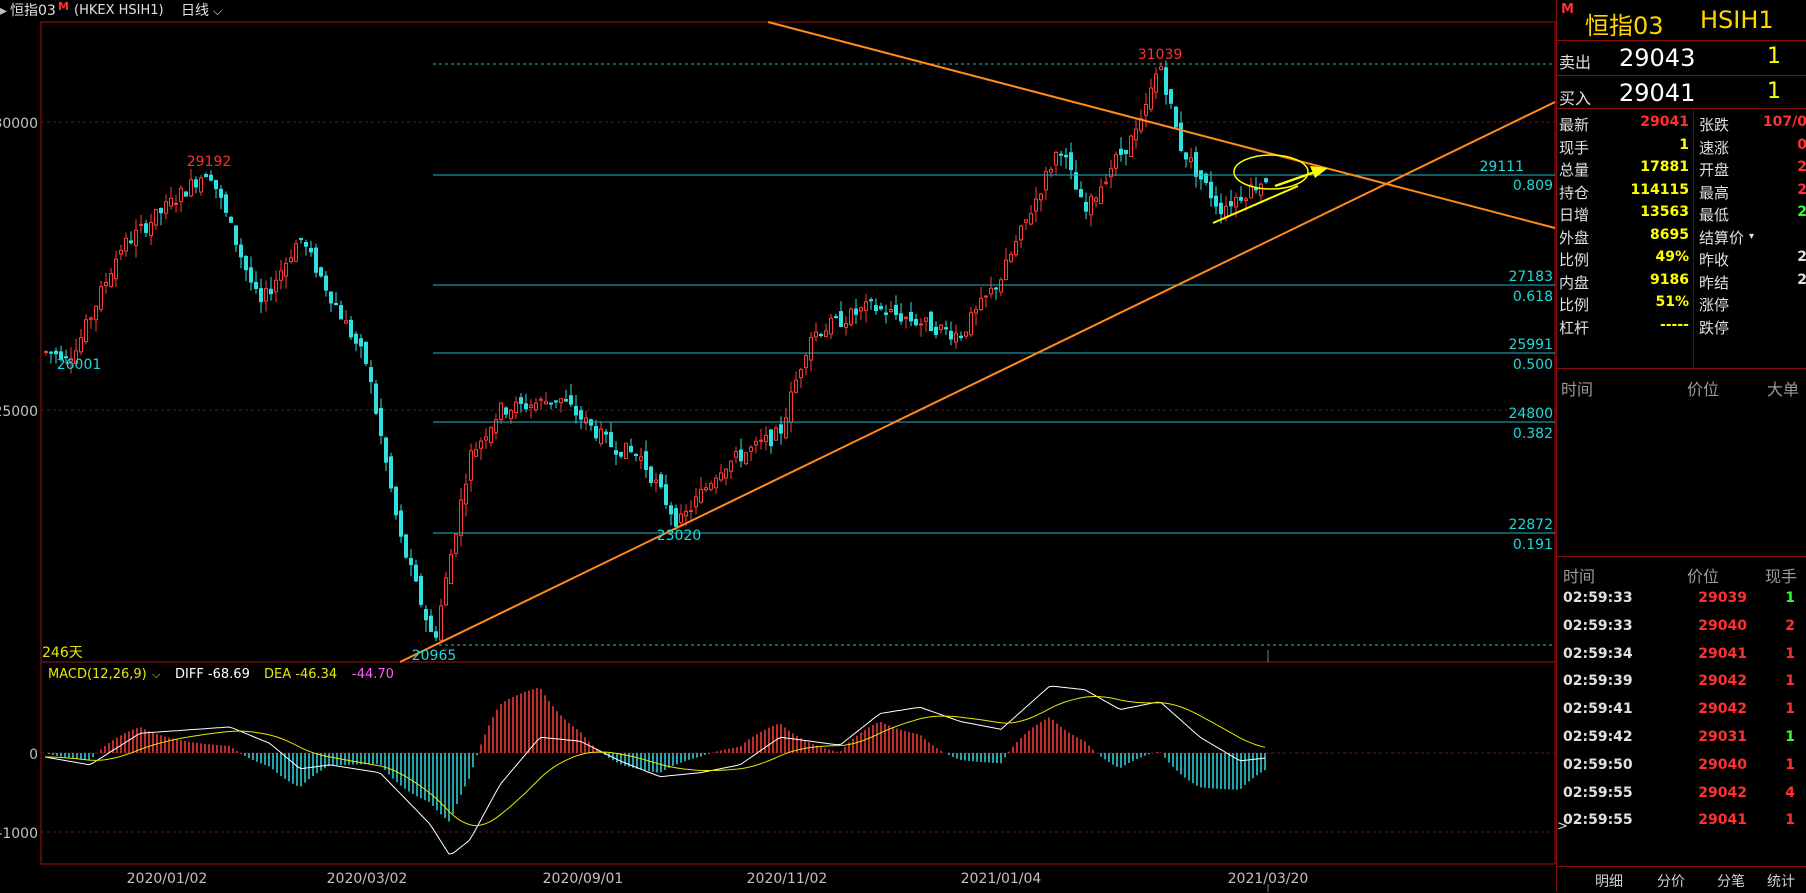 Image resolution: width=1806 pixels, height=893 pixels. What do you see at coordinates (1657, 93) in the screenshot?
I see `buy-price: 29041` at bounding box center [1657, 93].